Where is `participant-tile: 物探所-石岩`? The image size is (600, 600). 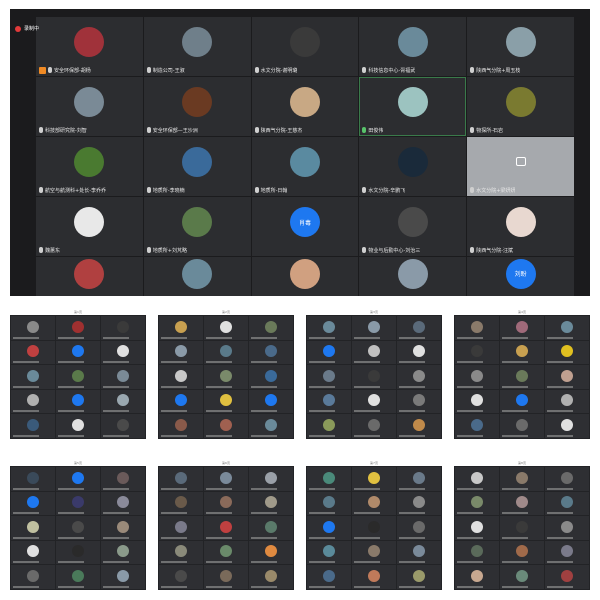
participant-tile: 物探所-石岩 is located at coordinates (520, 106).